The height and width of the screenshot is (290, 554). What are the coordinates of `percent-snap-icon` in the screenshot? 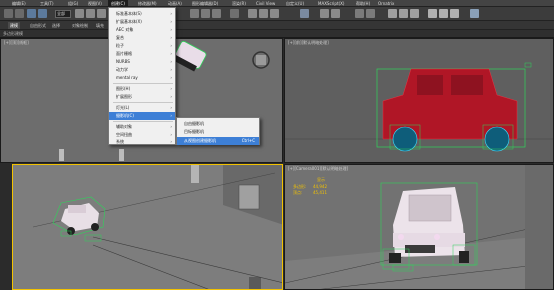 It's located at (274, 13).